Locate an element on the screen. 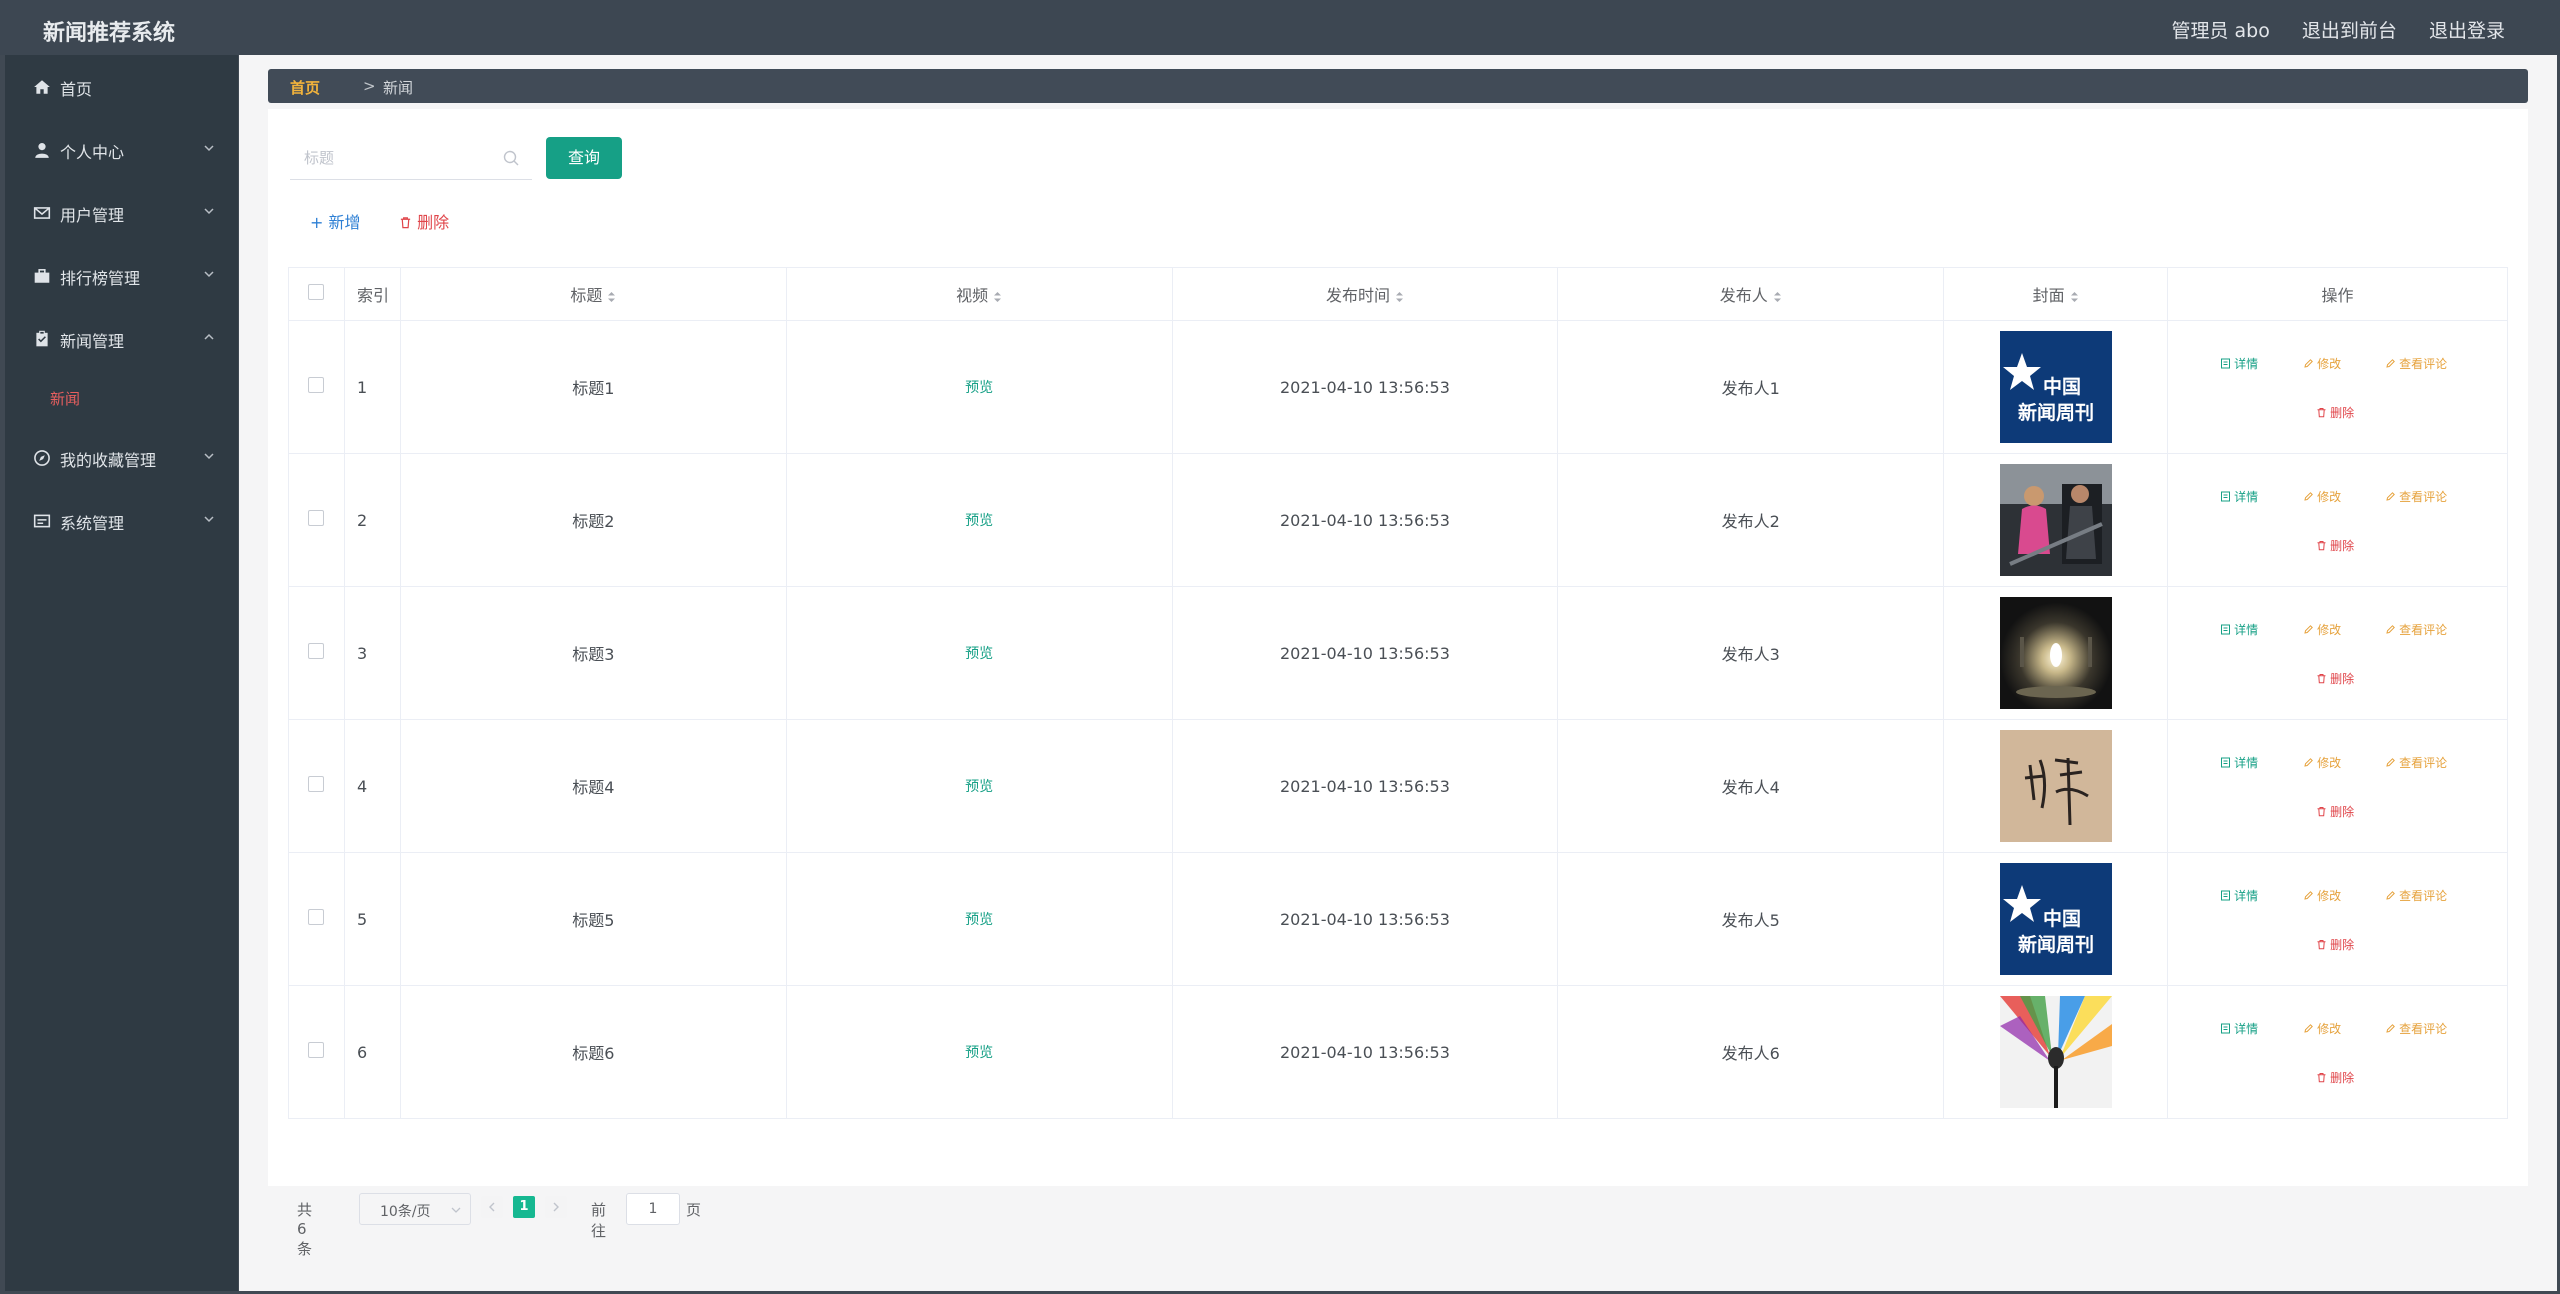 The width and height of the screenshot is (2560, 1294). row-cover-cell: 中国 新闻周刊 is located at coordinates (2056, 919).